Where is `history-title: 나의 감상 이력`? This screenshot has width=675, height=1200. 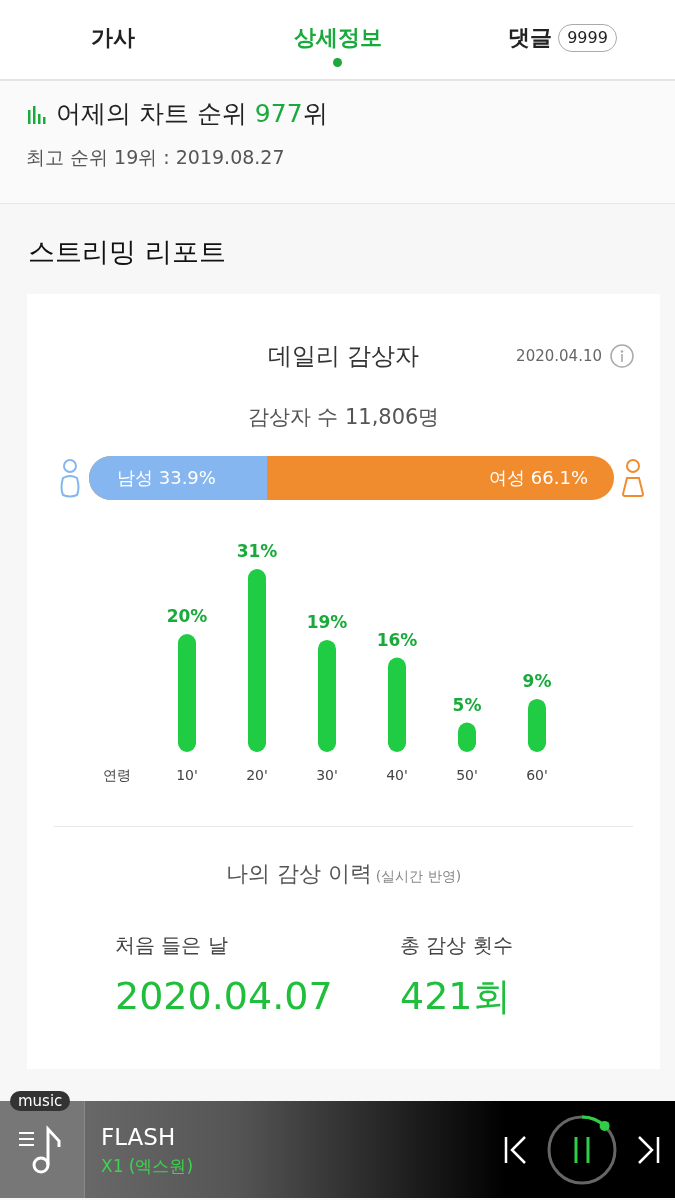
history-title: 나의 감상 이력 is located at coordinates (298, 873).